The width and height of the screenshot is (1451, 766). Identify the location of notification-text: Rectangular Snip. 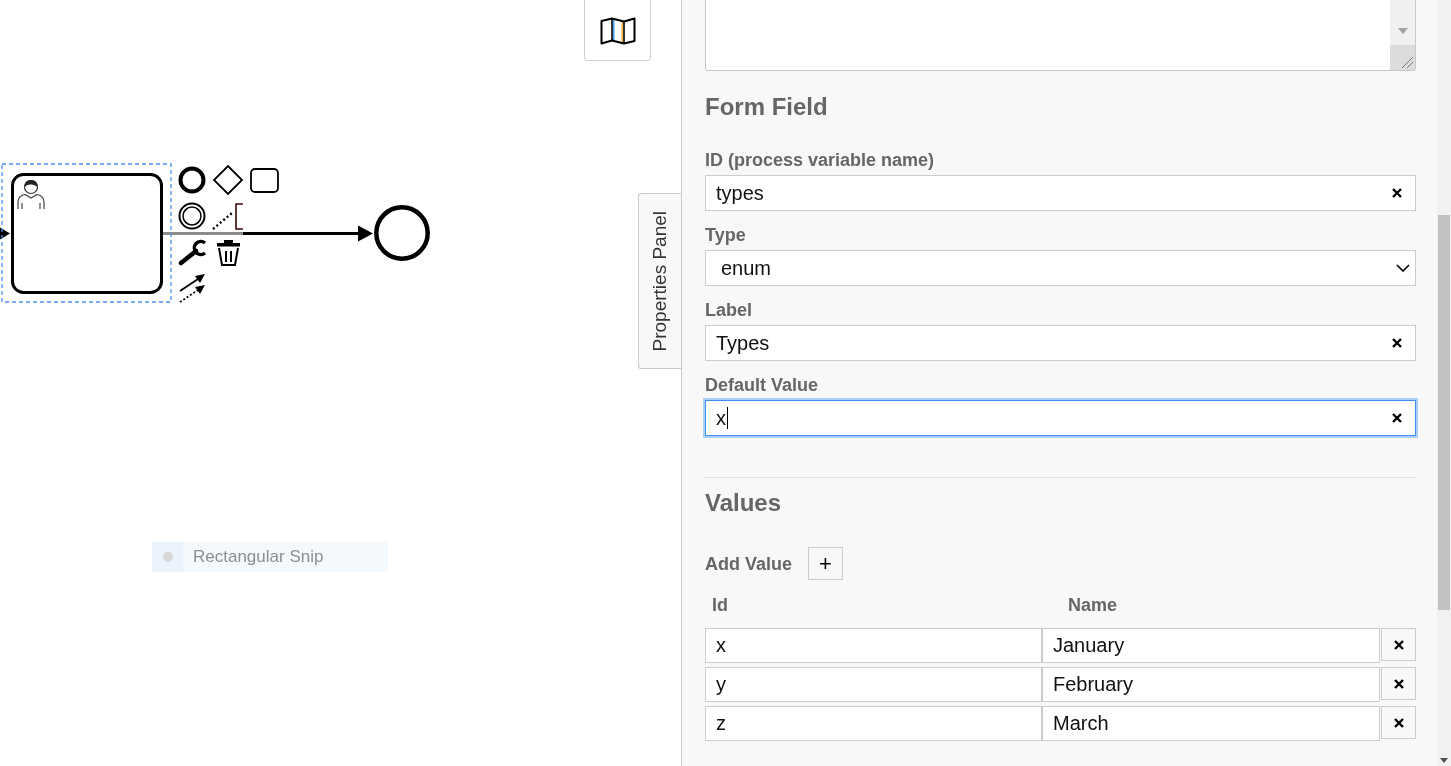
(258, 557).